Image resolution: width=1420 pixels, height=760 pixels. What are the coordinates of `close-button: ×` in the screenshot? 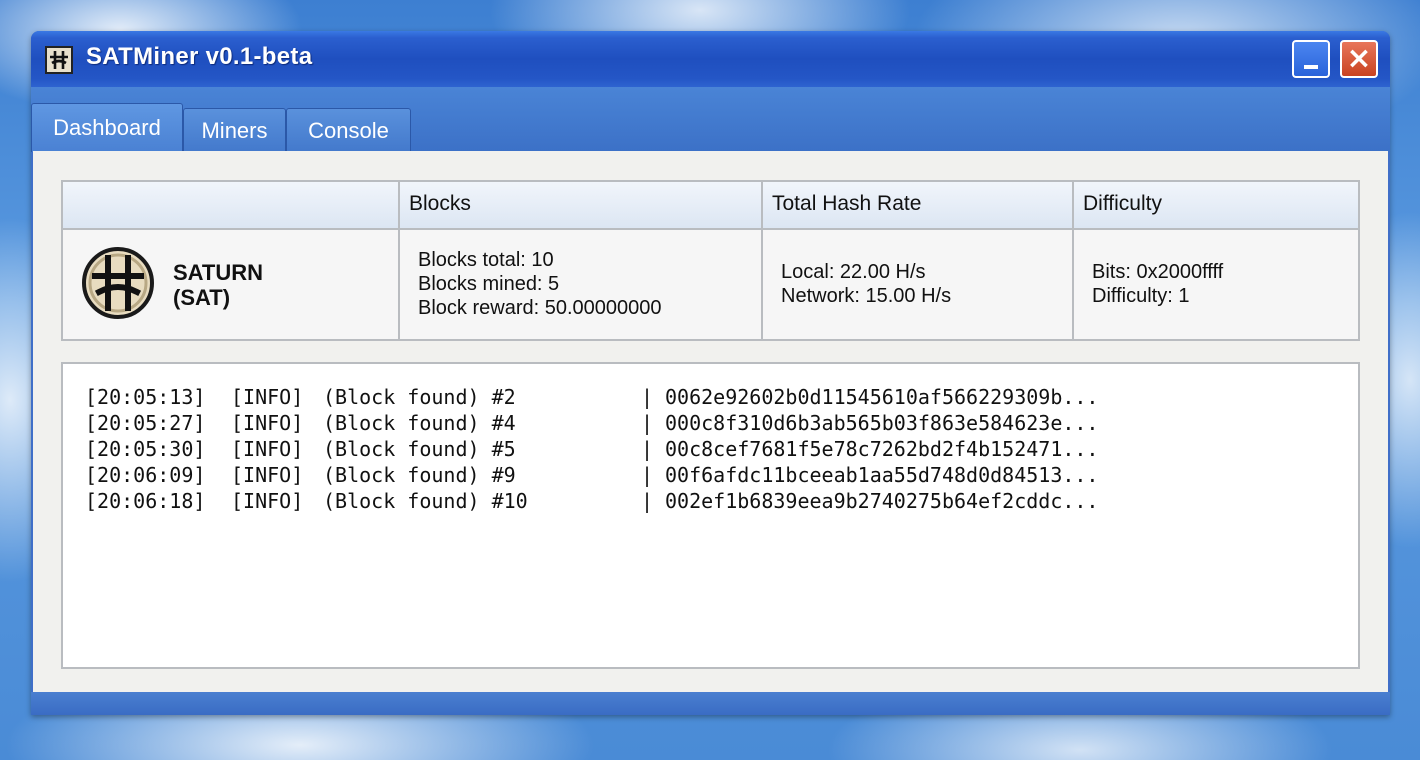 It's located at (1359, 59).